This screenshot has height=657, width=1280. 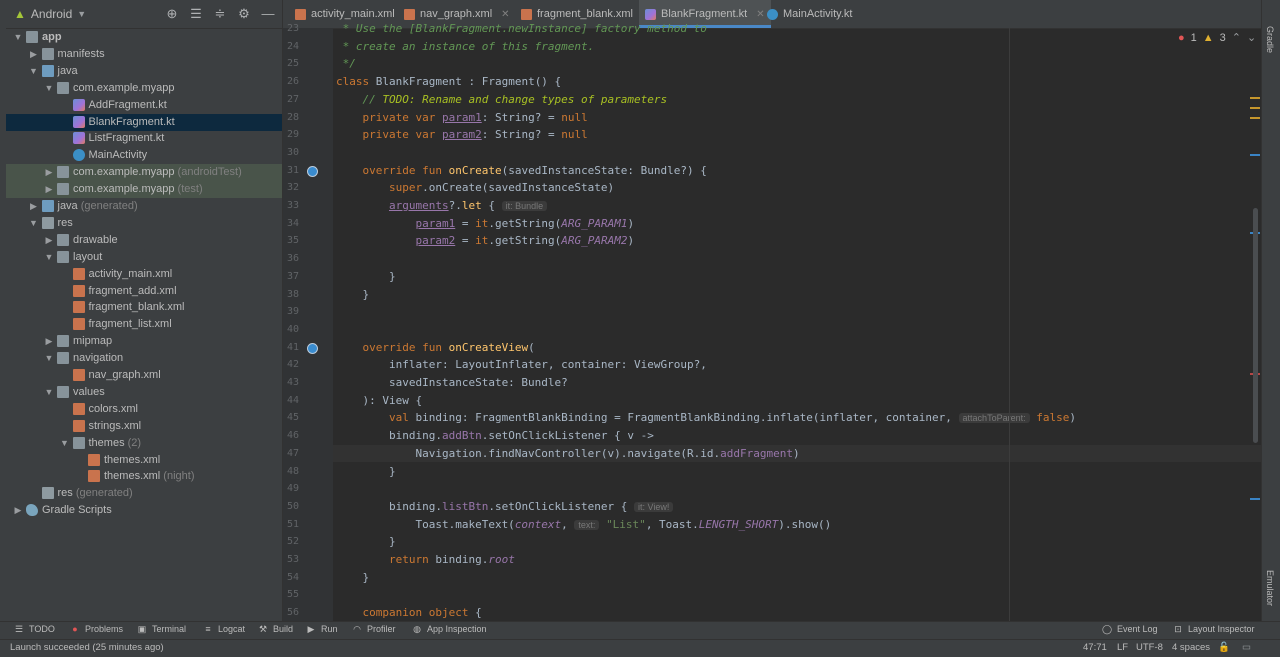 I want to click on tree-item-name: fragment_list.xml, so click(x=130, y=324).